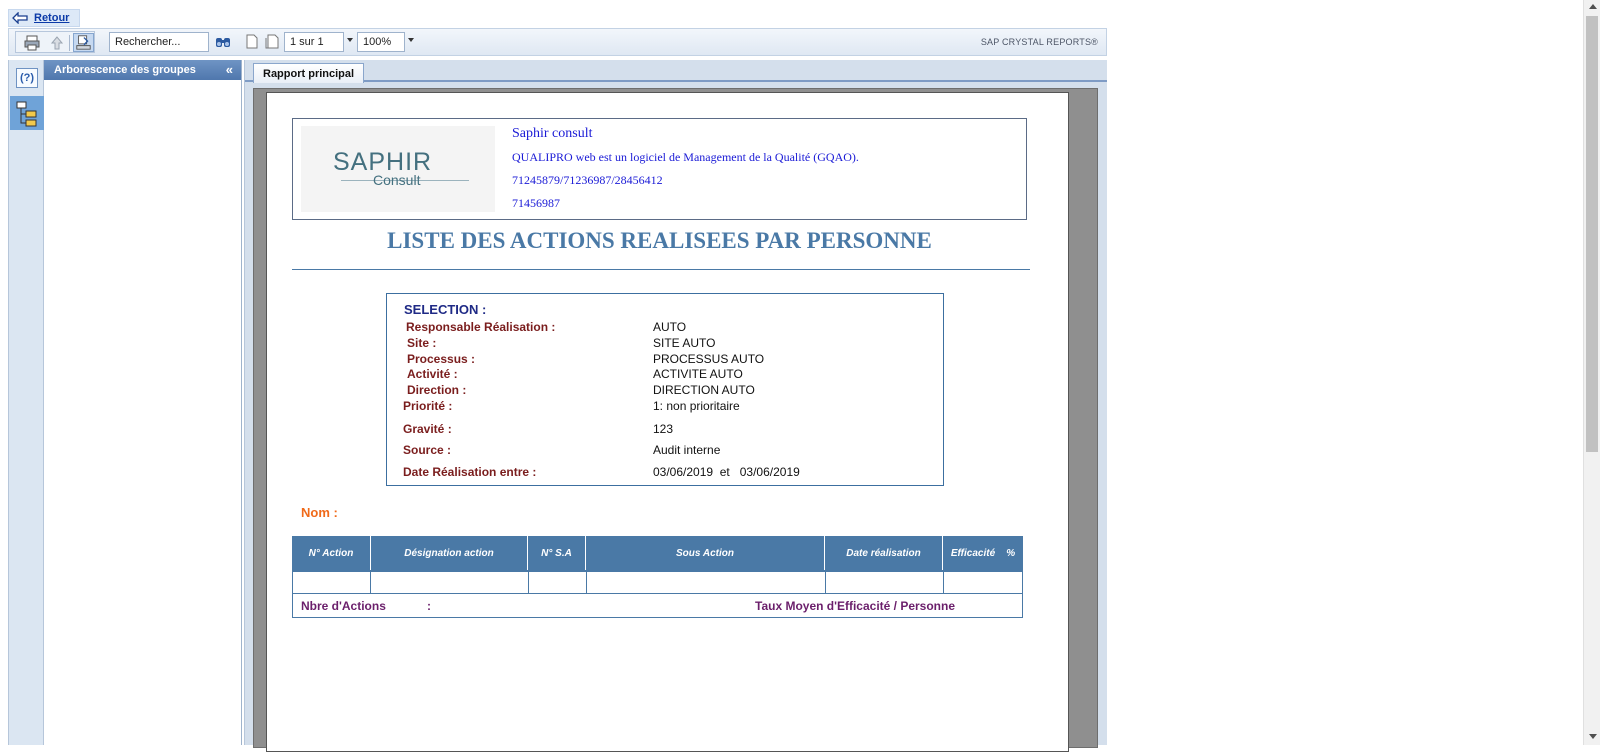 Image resolution: width=1600 pixels, height=752 pixels. What do you see at coordinates (587, 180) in the screenshot?
I see `company-phones: 71245879/71236987/28456412` at bounding box center [587, 180].